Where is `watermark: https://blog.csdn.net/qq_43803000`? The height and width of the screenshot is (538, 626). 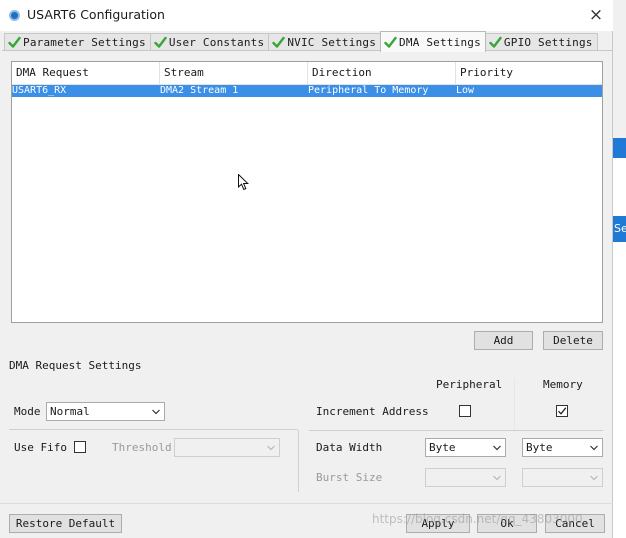
watermark: https://blog.csdn.net/qq_43803000 is located at coordinates (477, 519).